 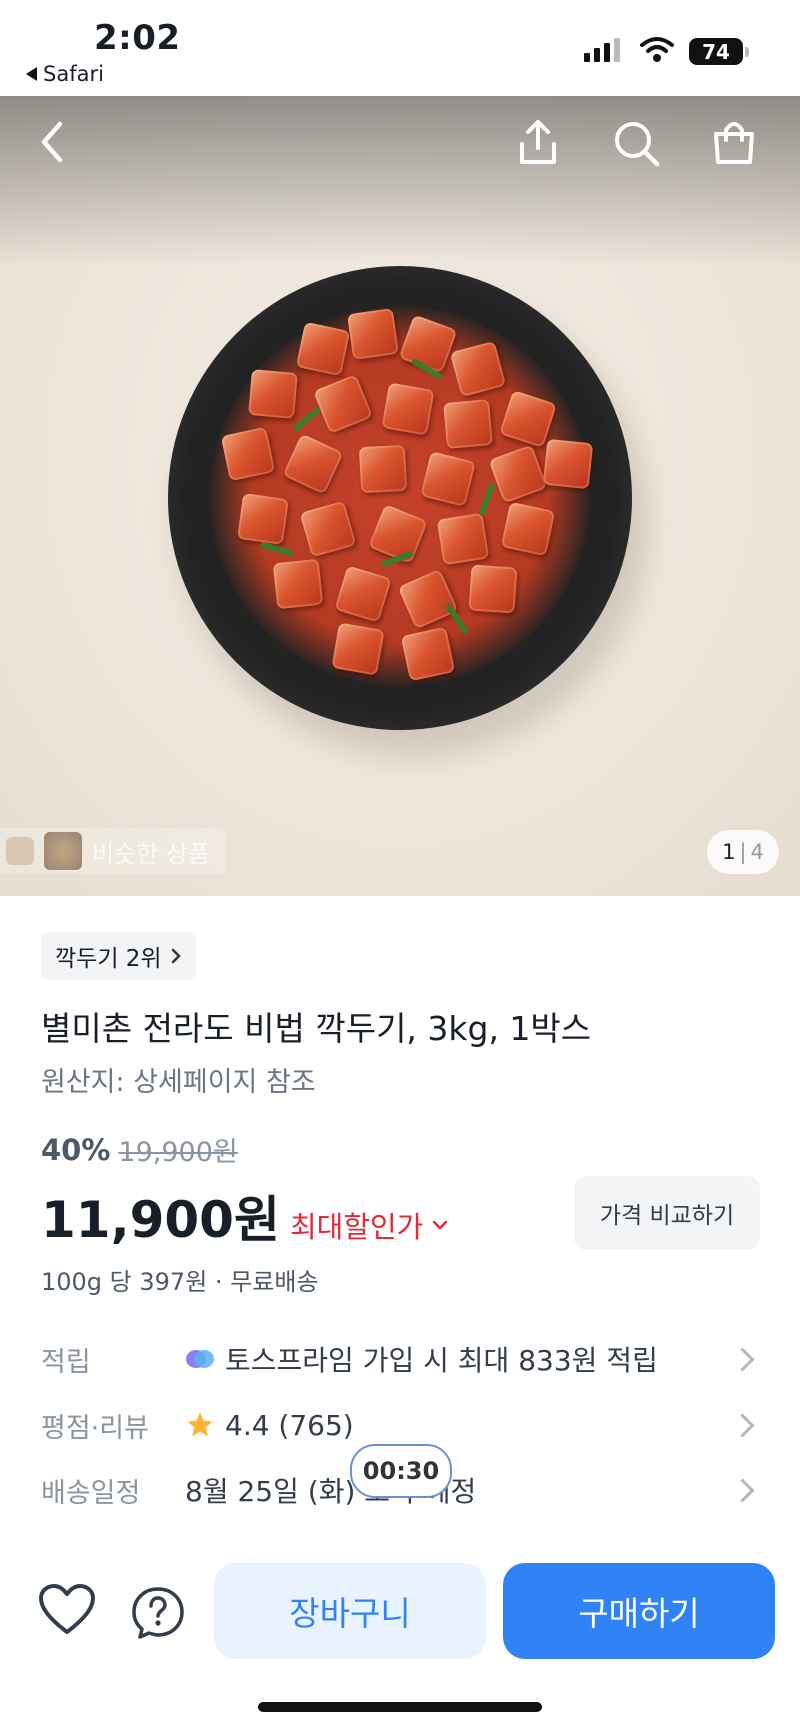 I want to click on back-to-safari-link: Safari, so click(x=65, y=74).